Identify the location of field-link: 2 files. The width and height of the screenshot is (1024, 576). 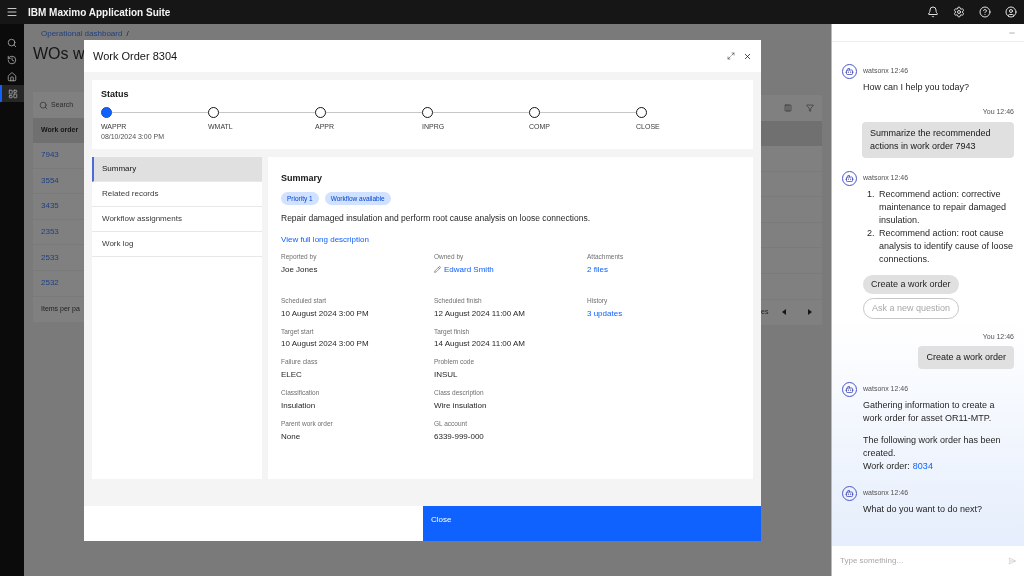
(597, 269).